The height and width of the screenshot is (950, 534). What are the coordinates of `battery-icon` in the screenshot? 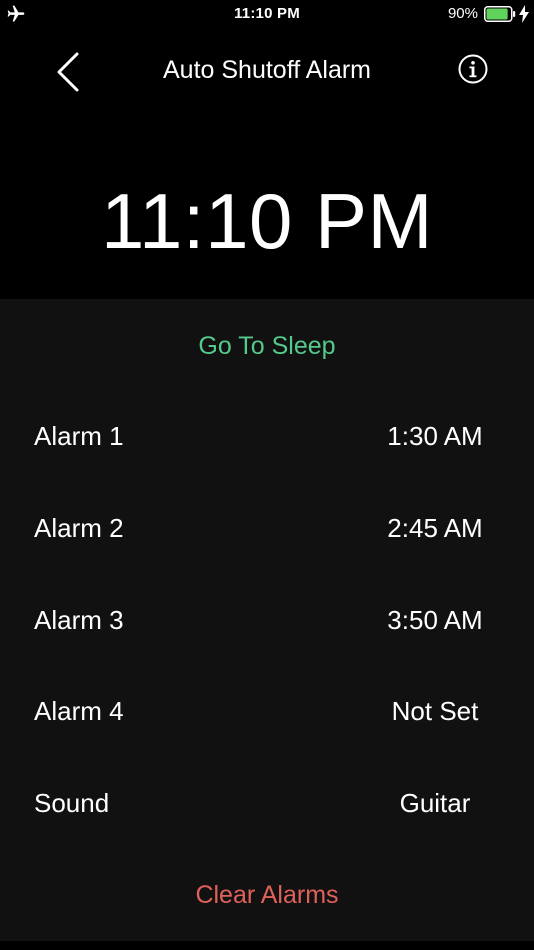 It's located at (500, 14).